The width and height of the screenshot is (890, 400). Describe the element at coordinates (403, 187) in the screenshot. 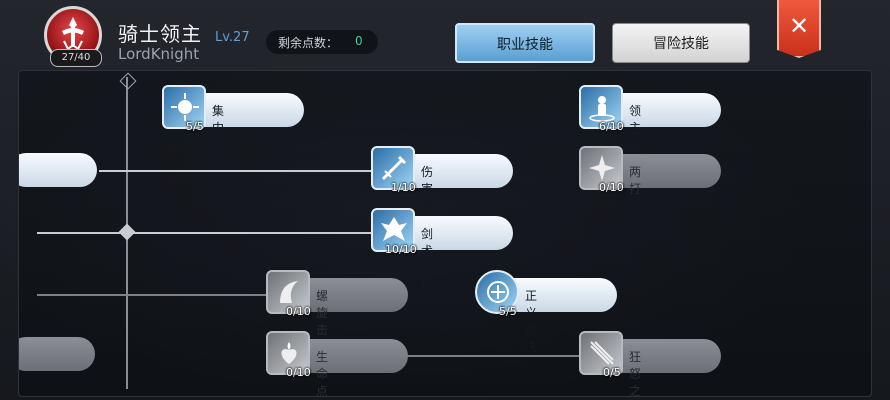

I see `skill-level: 1/10` at that location.